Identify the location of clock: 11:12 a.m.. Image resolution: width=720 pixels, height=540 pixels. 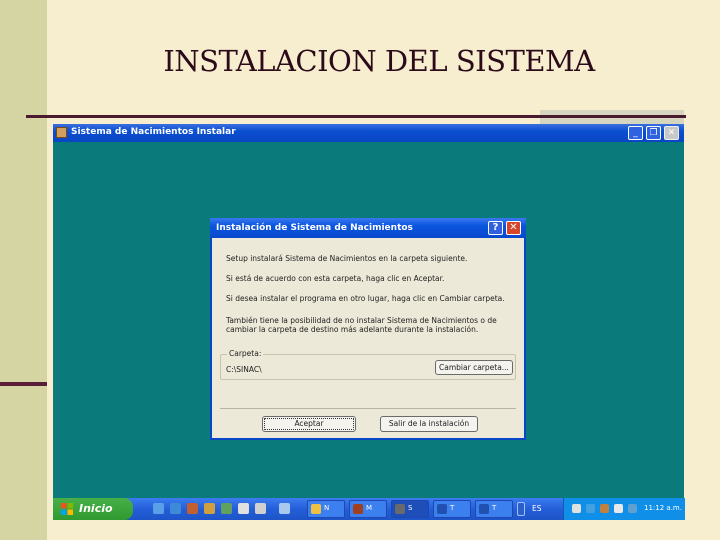
(663, 508).